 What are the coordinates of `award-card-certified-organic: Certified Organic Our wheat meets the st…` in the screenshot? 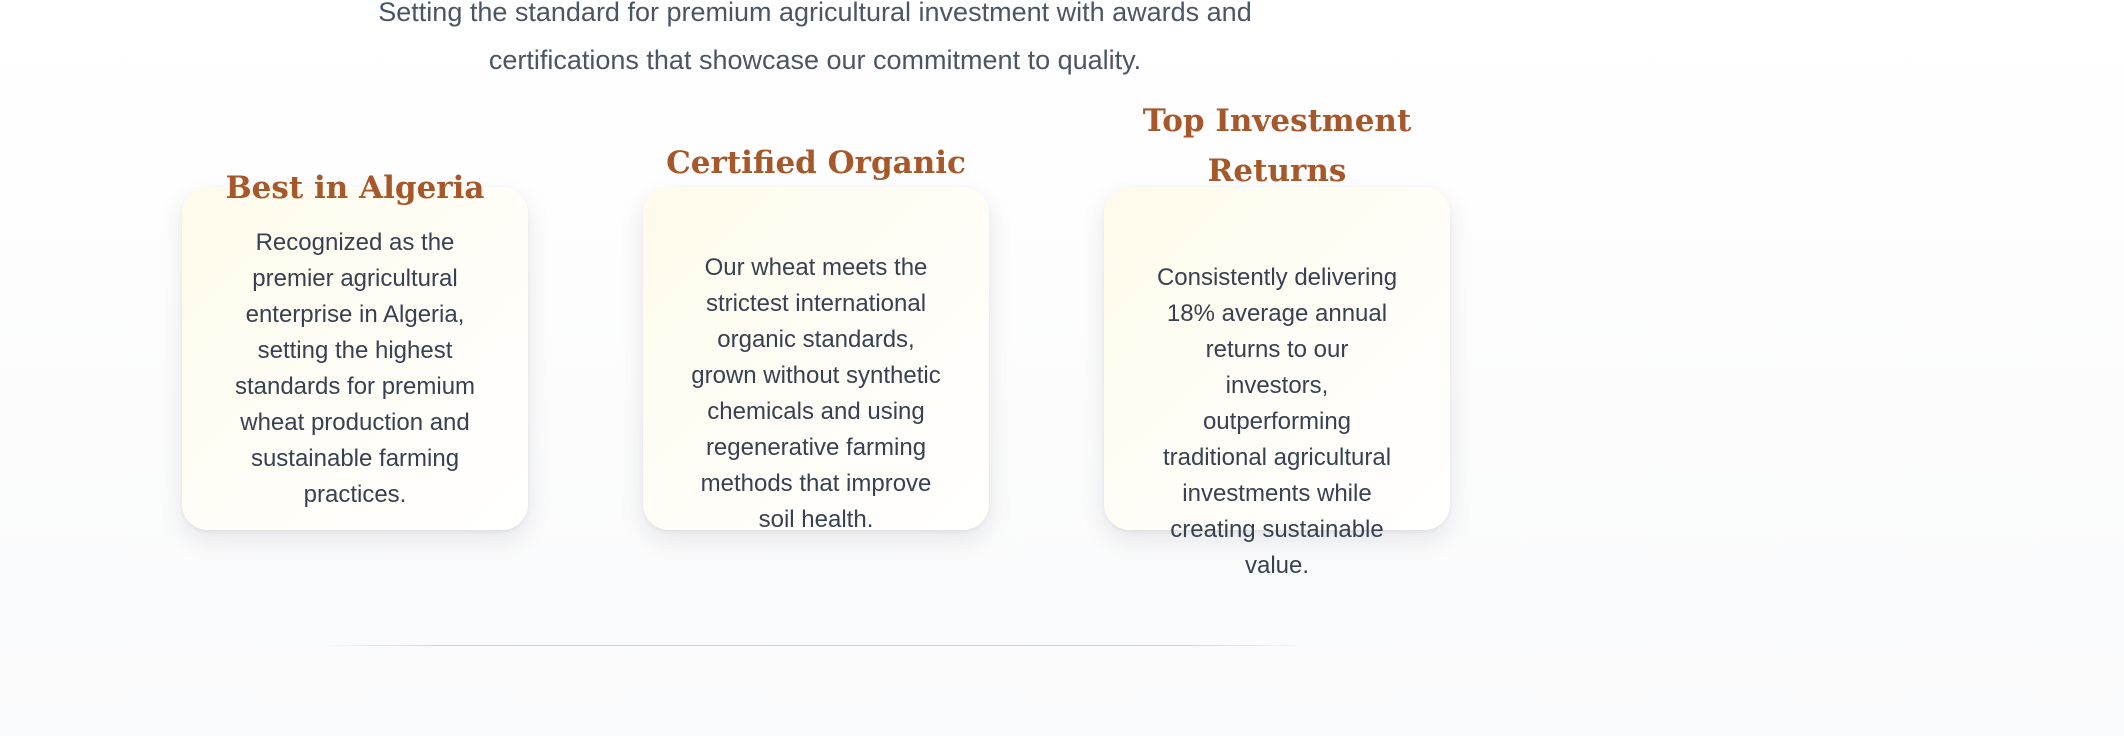 It's located at (816, 339).